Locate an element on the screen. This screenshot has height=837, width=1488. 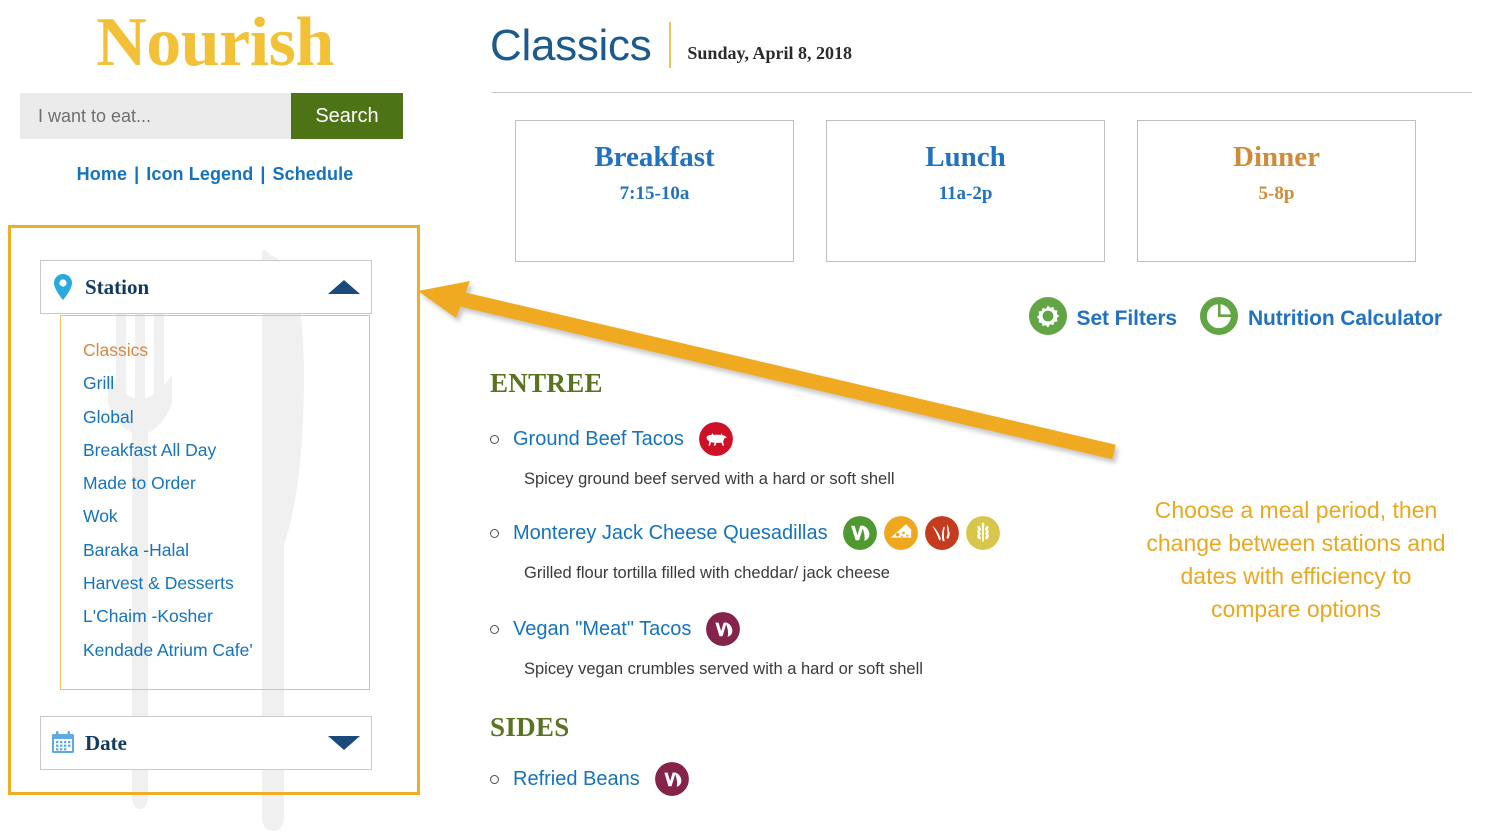
meal-card-lunch: Lunch 11a-2p is located at coordinates (965, 191).